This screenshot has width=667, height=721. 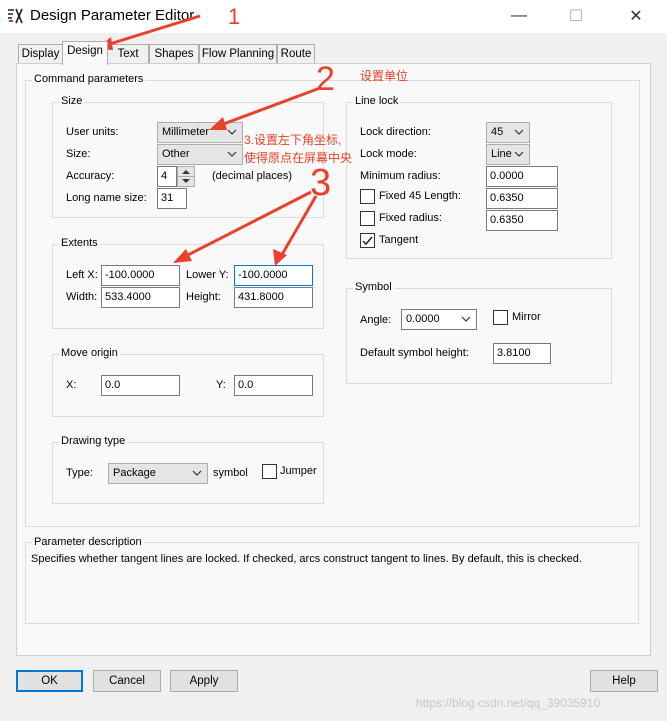 What do you see at coordinates (377, 101) in the screenshot?
I see `line-lock-title: Line lock` at bounding box center [377, 101].